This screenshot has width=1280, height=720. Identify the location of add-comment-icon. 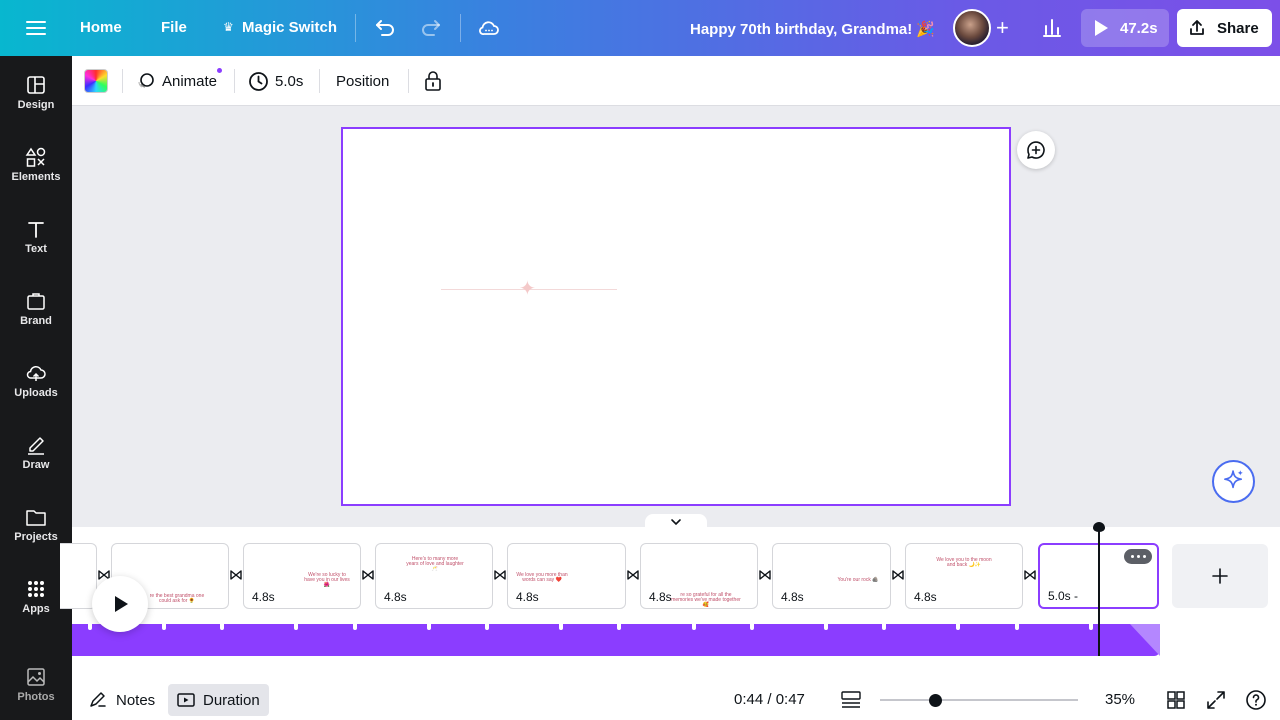
(1036, 150).